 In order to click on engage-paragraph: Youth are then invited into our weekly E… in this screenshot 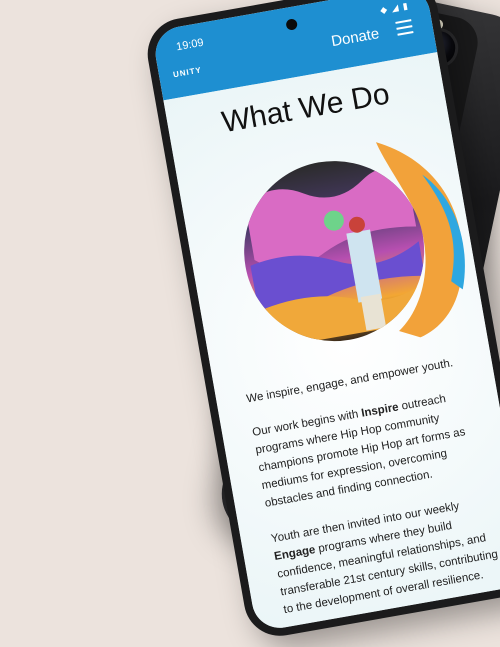, I will do `click(384, 558)`.